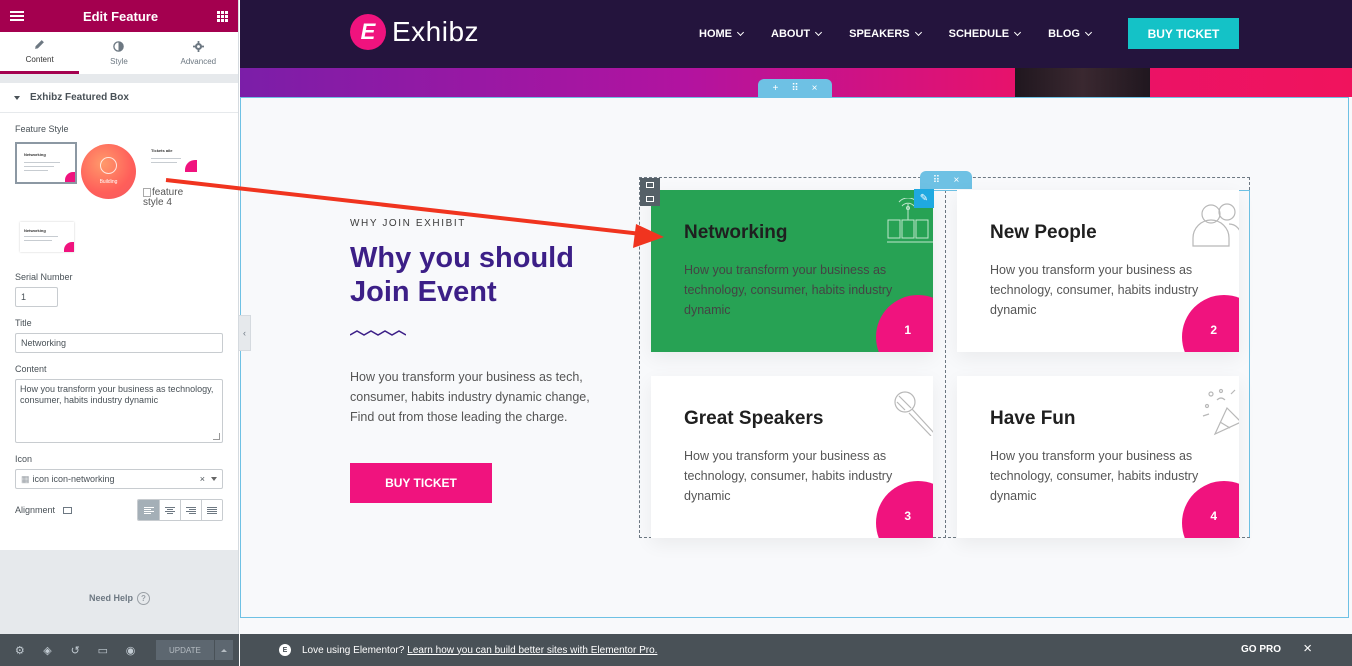 Image resolution: width=1352 pixels, height=666 pixels. I want to click on card-title: Networking, so click(736, 232).